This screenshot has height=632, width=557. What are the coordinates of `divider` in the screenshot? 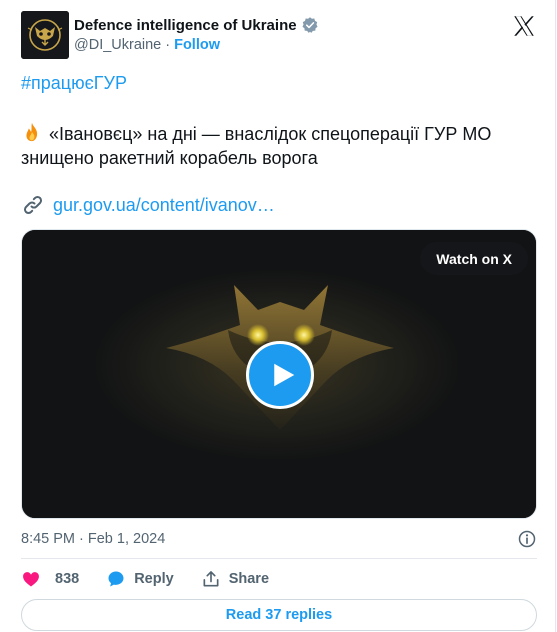 It's located at (279, 558).